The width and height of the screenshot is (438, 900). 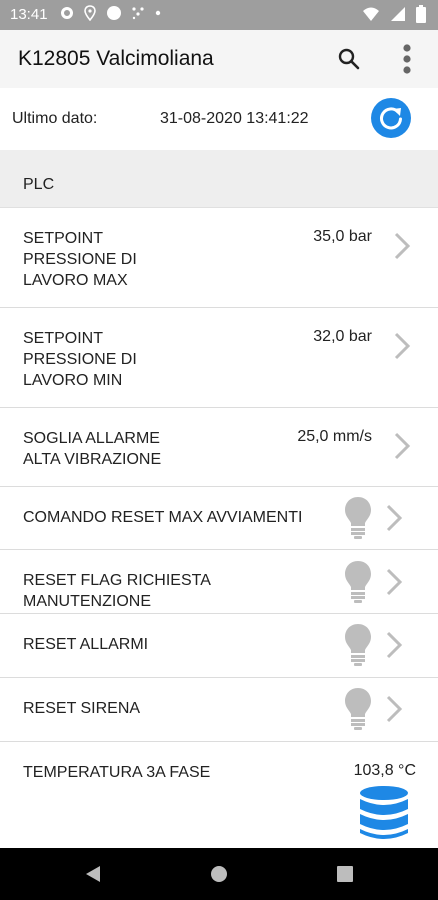 I want to click on item-name: SETPOINT PRESSIONE DI LAVORO MAX, so click(x=80, y=259).